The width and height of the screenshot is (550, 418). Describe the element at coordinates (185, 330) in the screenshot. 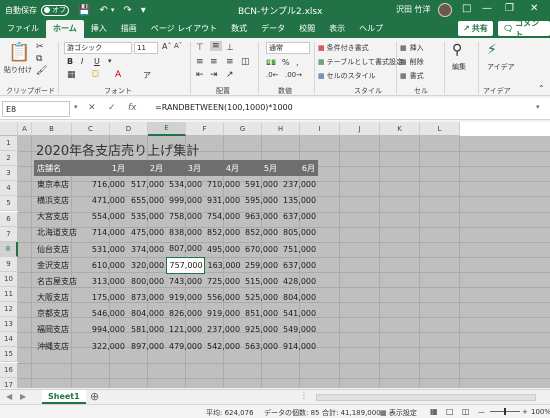

I see `sales-cell: 121,000` at that location.